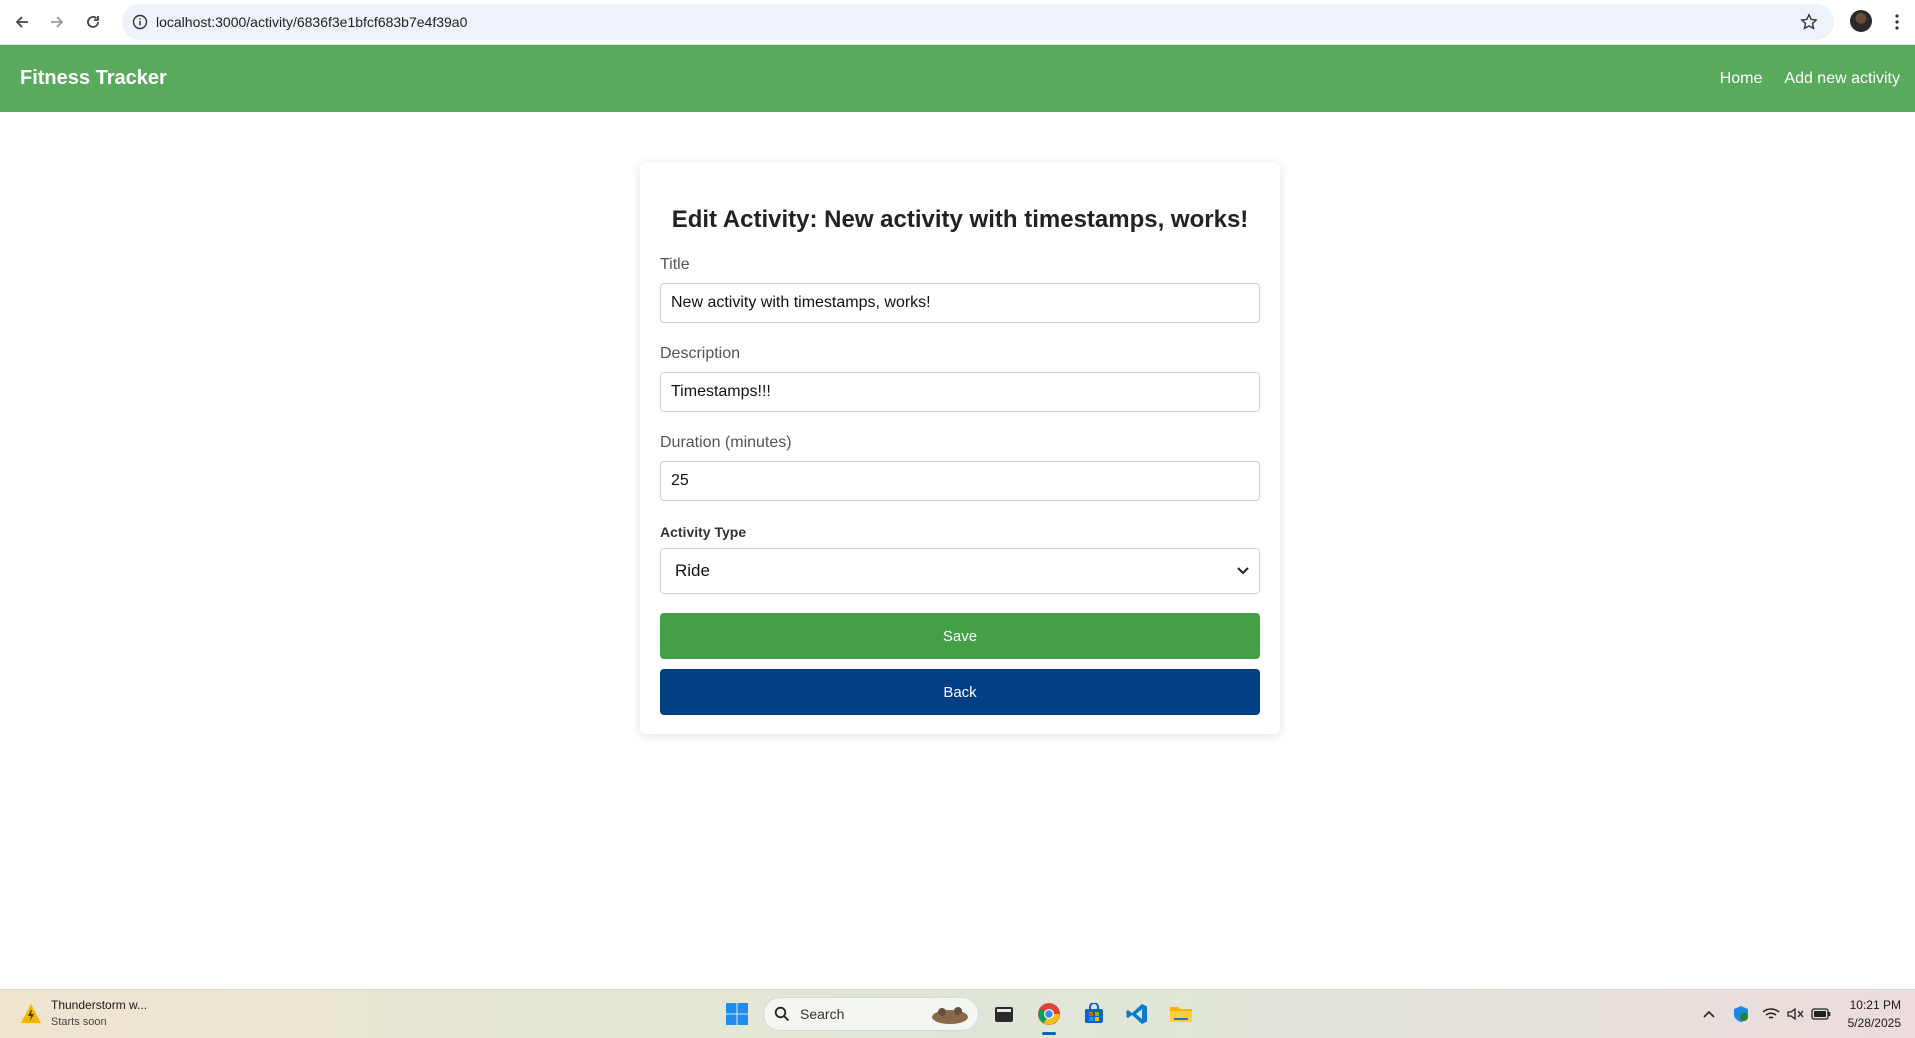 The width and height of the screenshot is (1915, 1038). What do you see at coordinates (1709, 1014) in the screenshot?
I see `chevron-up-icon` at bounding box center [1709, 1014].